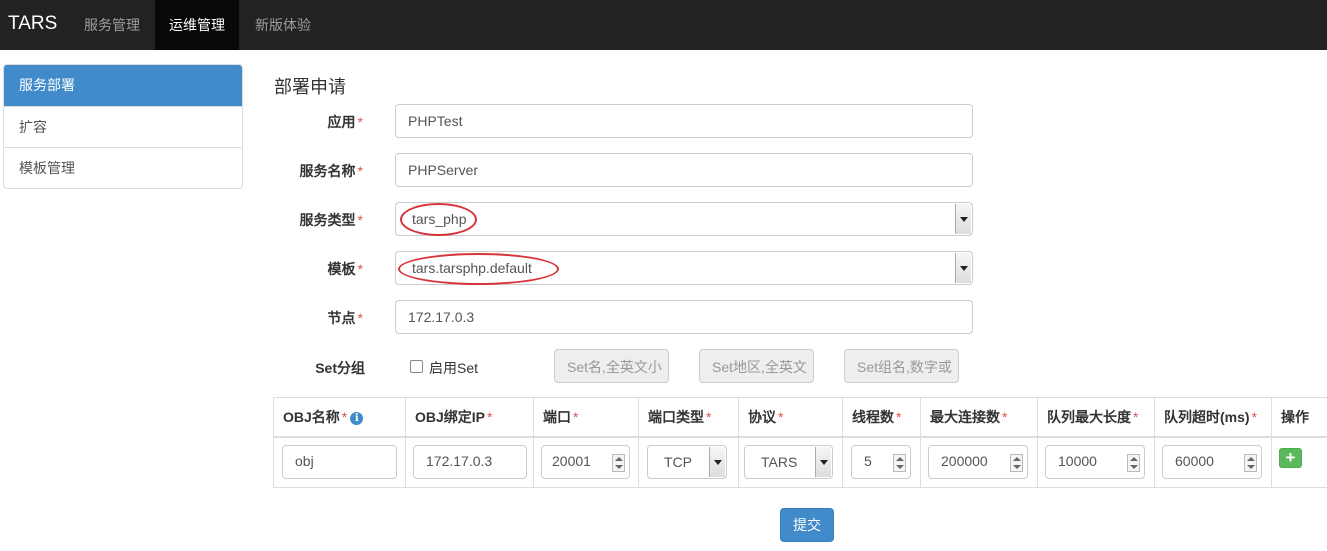 The height and width of the screenshot is (551, 1327). What do you see at coordinates (470, 462) in the screenshot?
I see `bind-ip-input: 172.17.0.3` at bounding box center [470, 462].